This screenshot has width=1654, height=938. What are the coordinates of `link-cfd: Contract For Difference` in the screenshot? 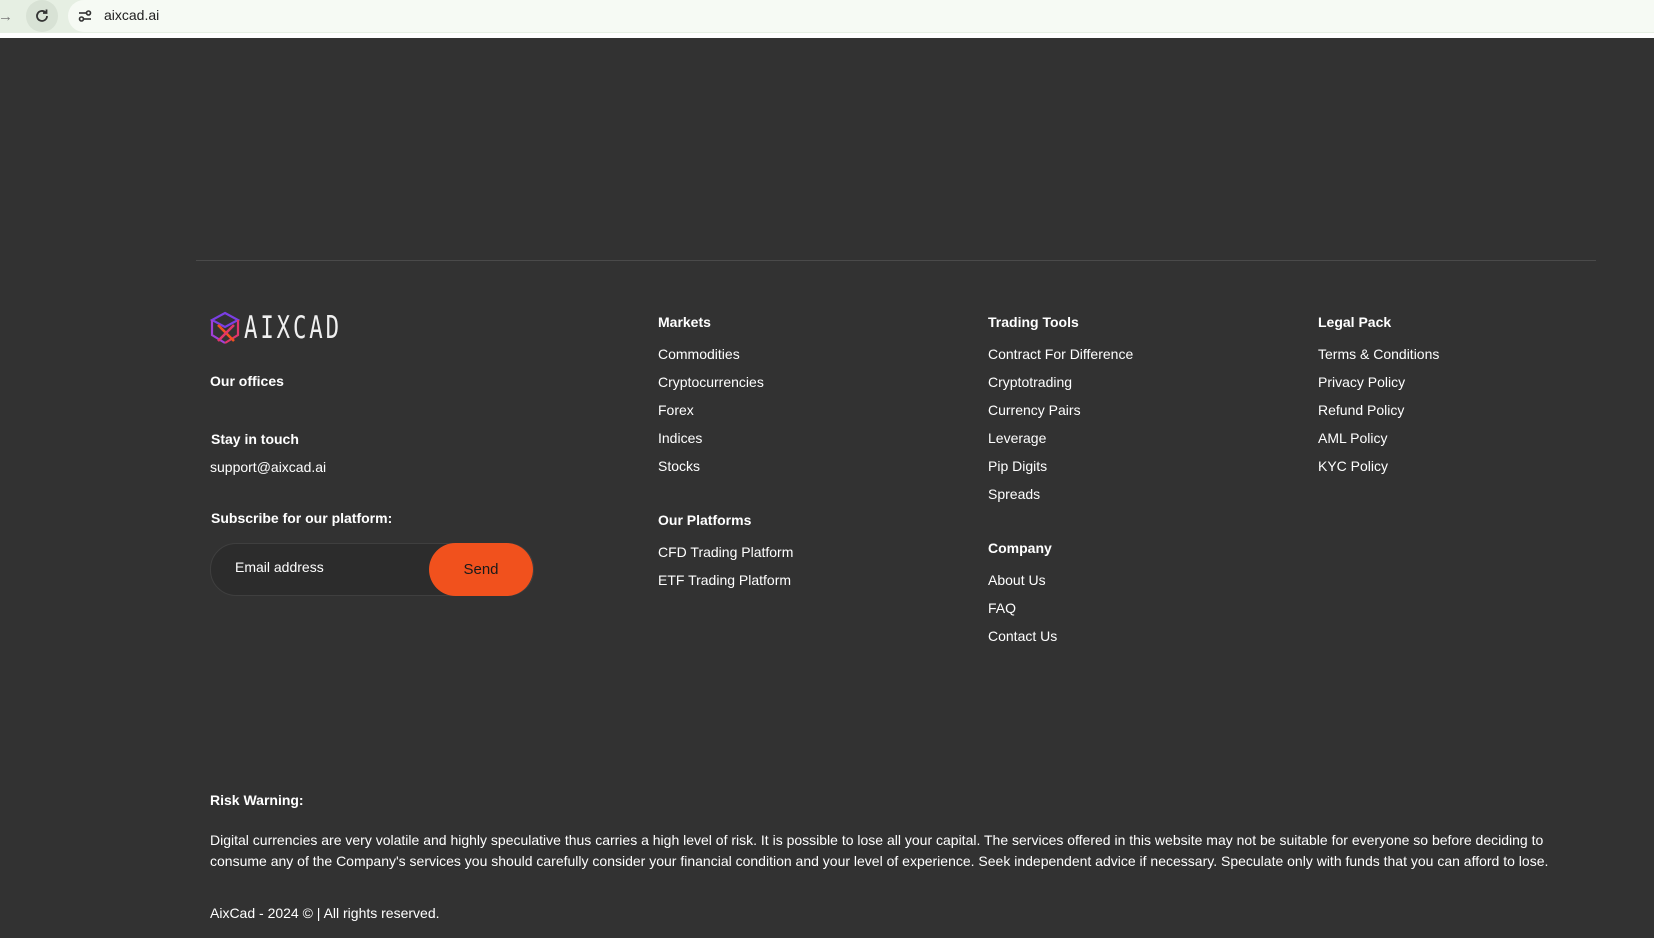 It's located at (1060, 359).